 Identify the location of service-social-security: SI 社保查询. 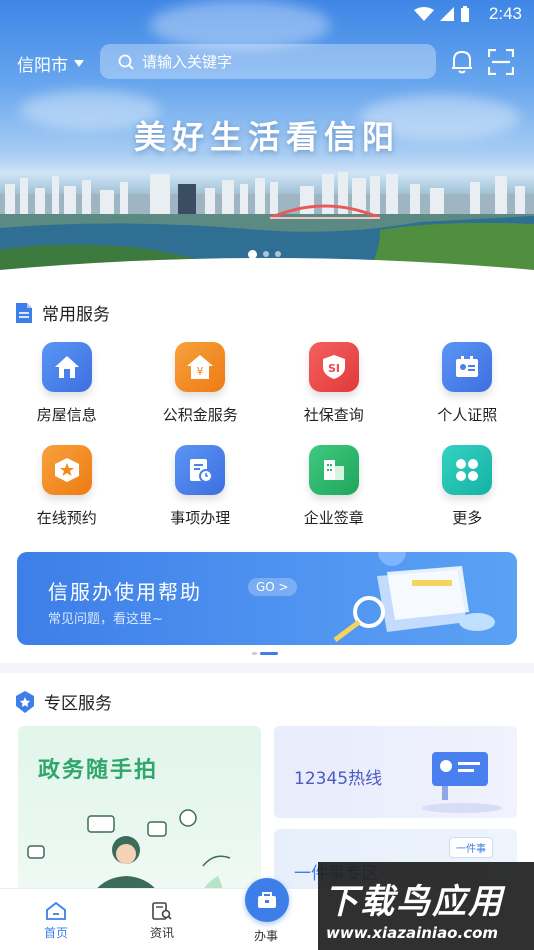
(334, 383).